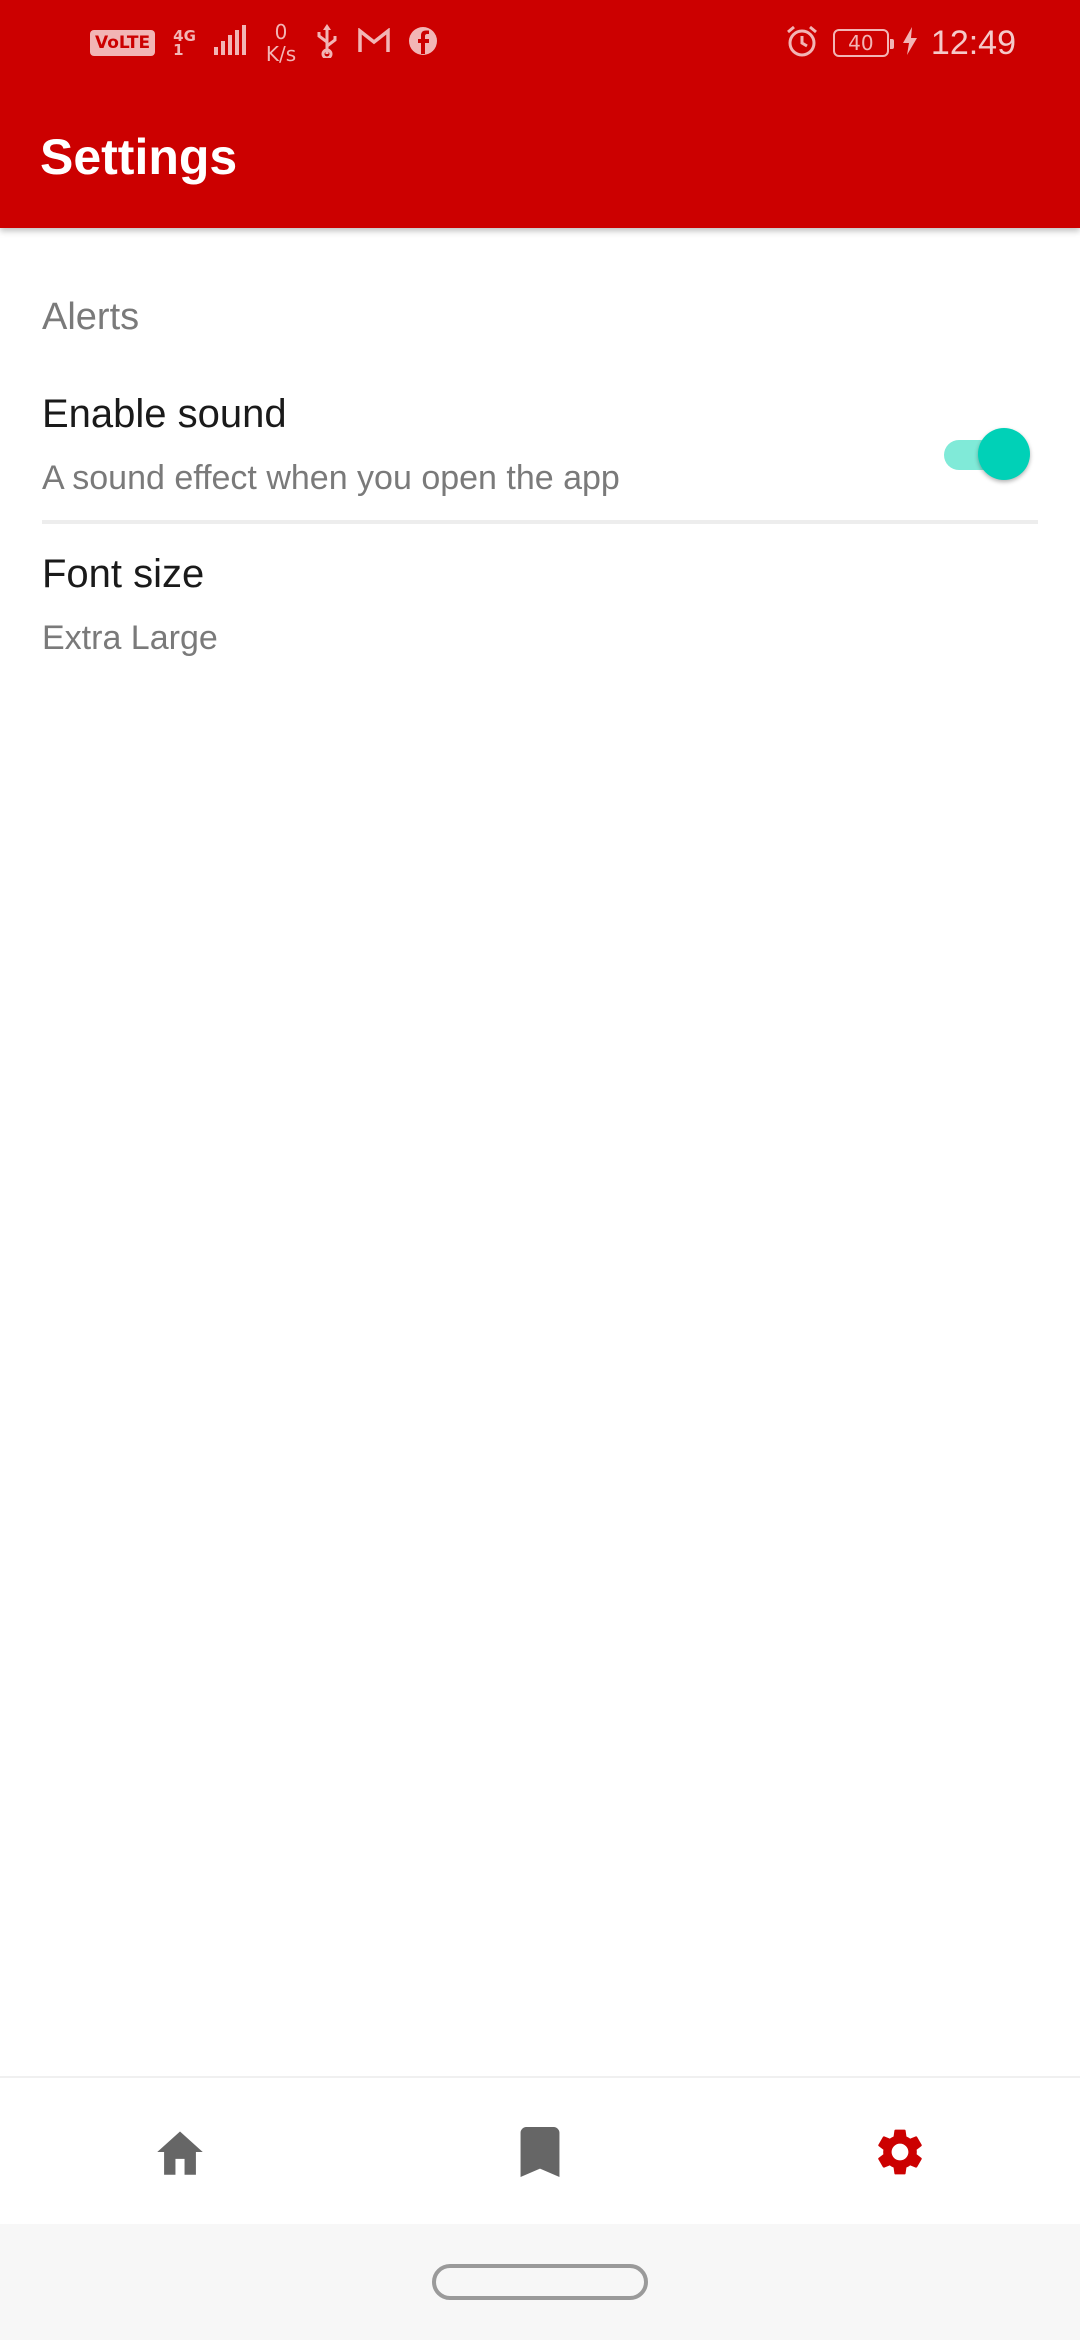 The image size is (1080, 2340). What do you see at coordinates (540, 522) in the screenshot?
I see `divider` at bounding box center [540, 522].